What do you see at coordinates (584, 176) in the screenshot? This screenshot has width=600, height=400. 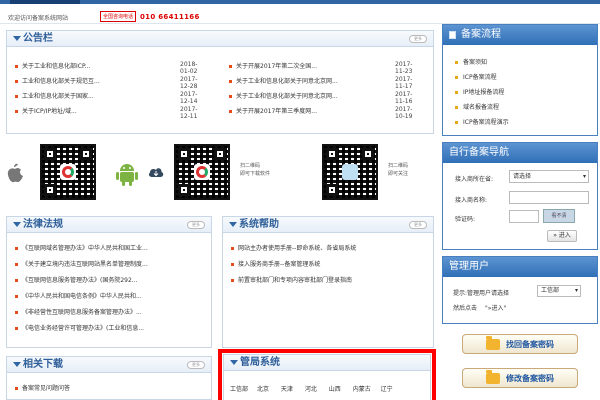 I see `chevron-down-icon: ▾` at bounding box center [584, 176].